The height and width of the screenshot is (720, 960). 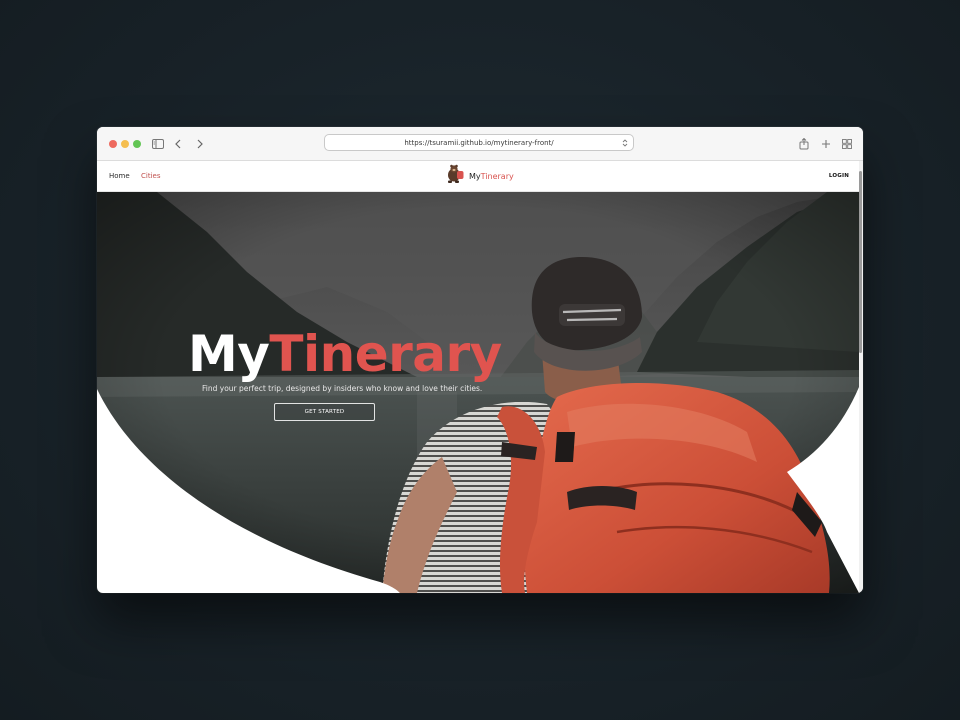 What do you see at coordinates (475, 176) in the screenshot?
I see `brand-name-my: My` at bounding box center [475, 176].